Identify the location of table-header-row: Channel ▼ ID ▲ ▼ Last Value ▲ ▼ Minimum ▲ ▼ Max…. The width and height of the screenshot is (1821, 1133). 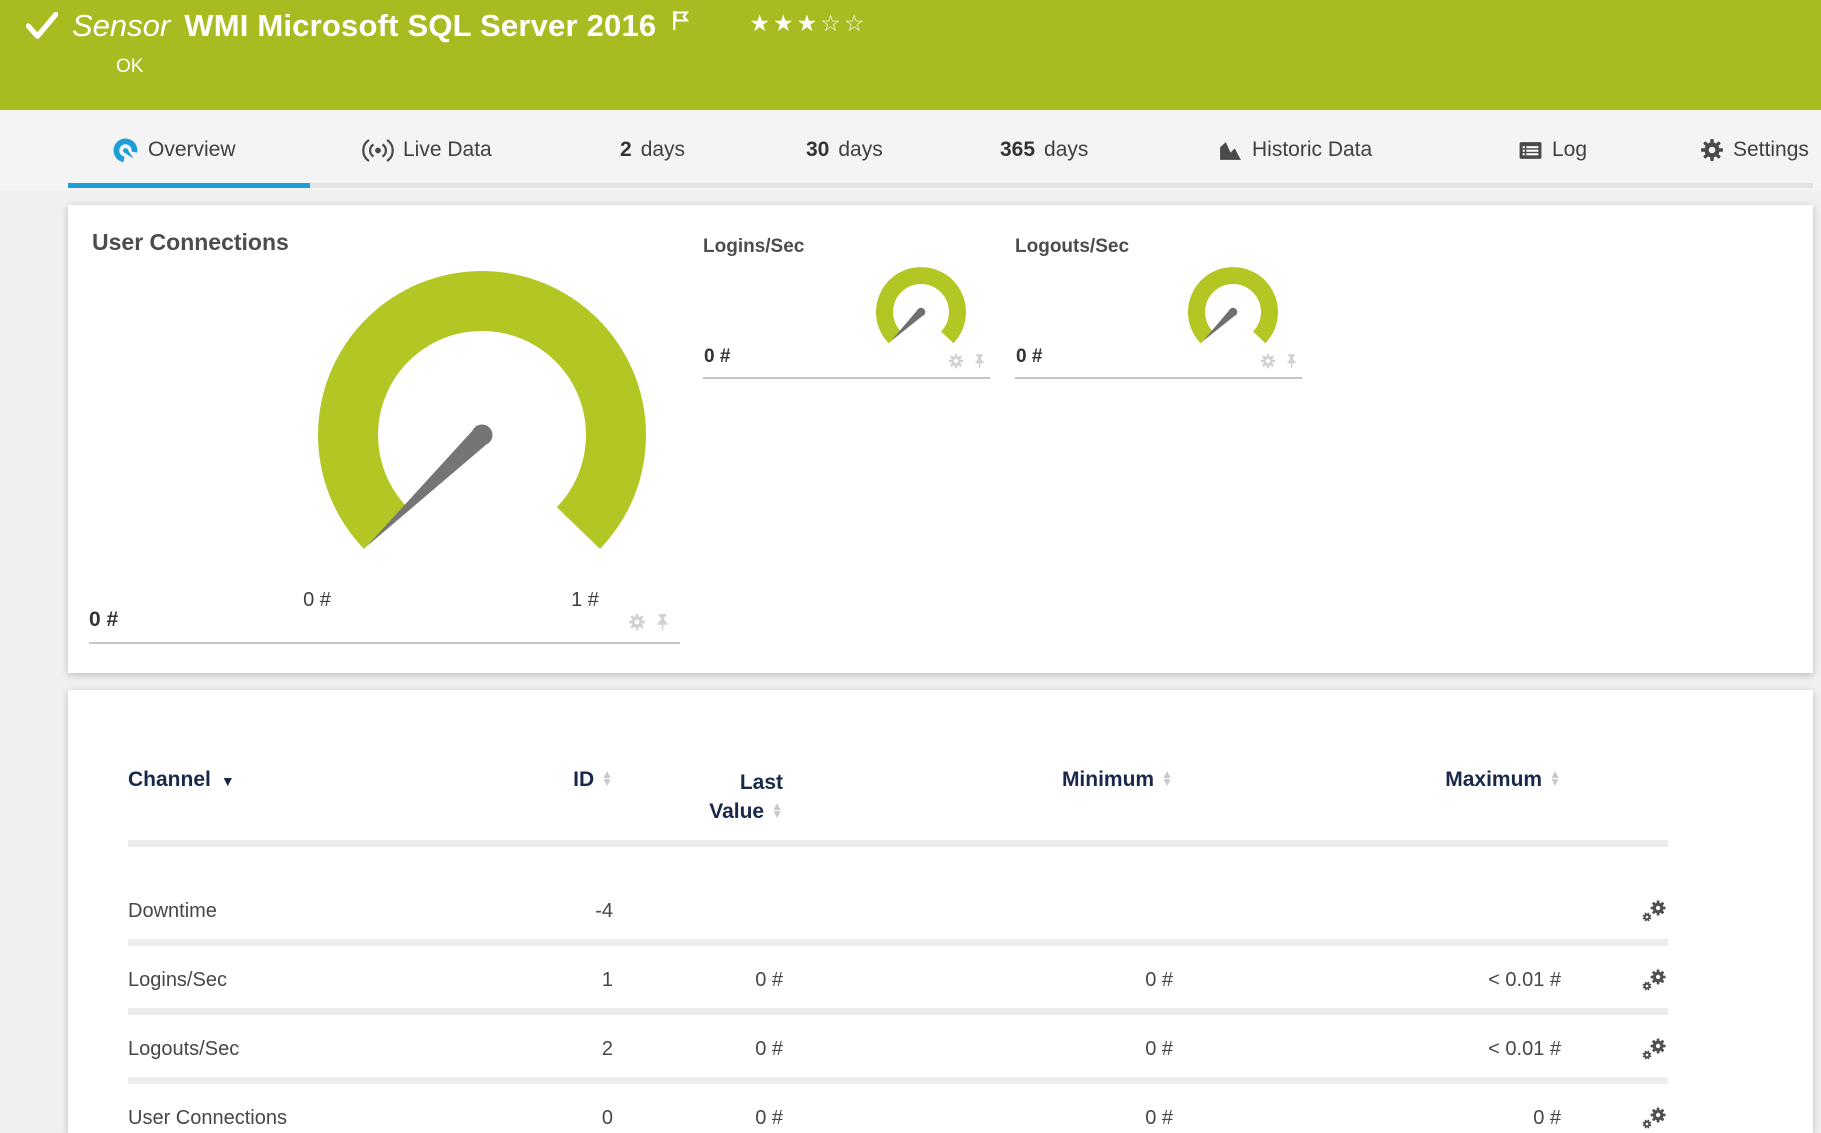
(898, 808).